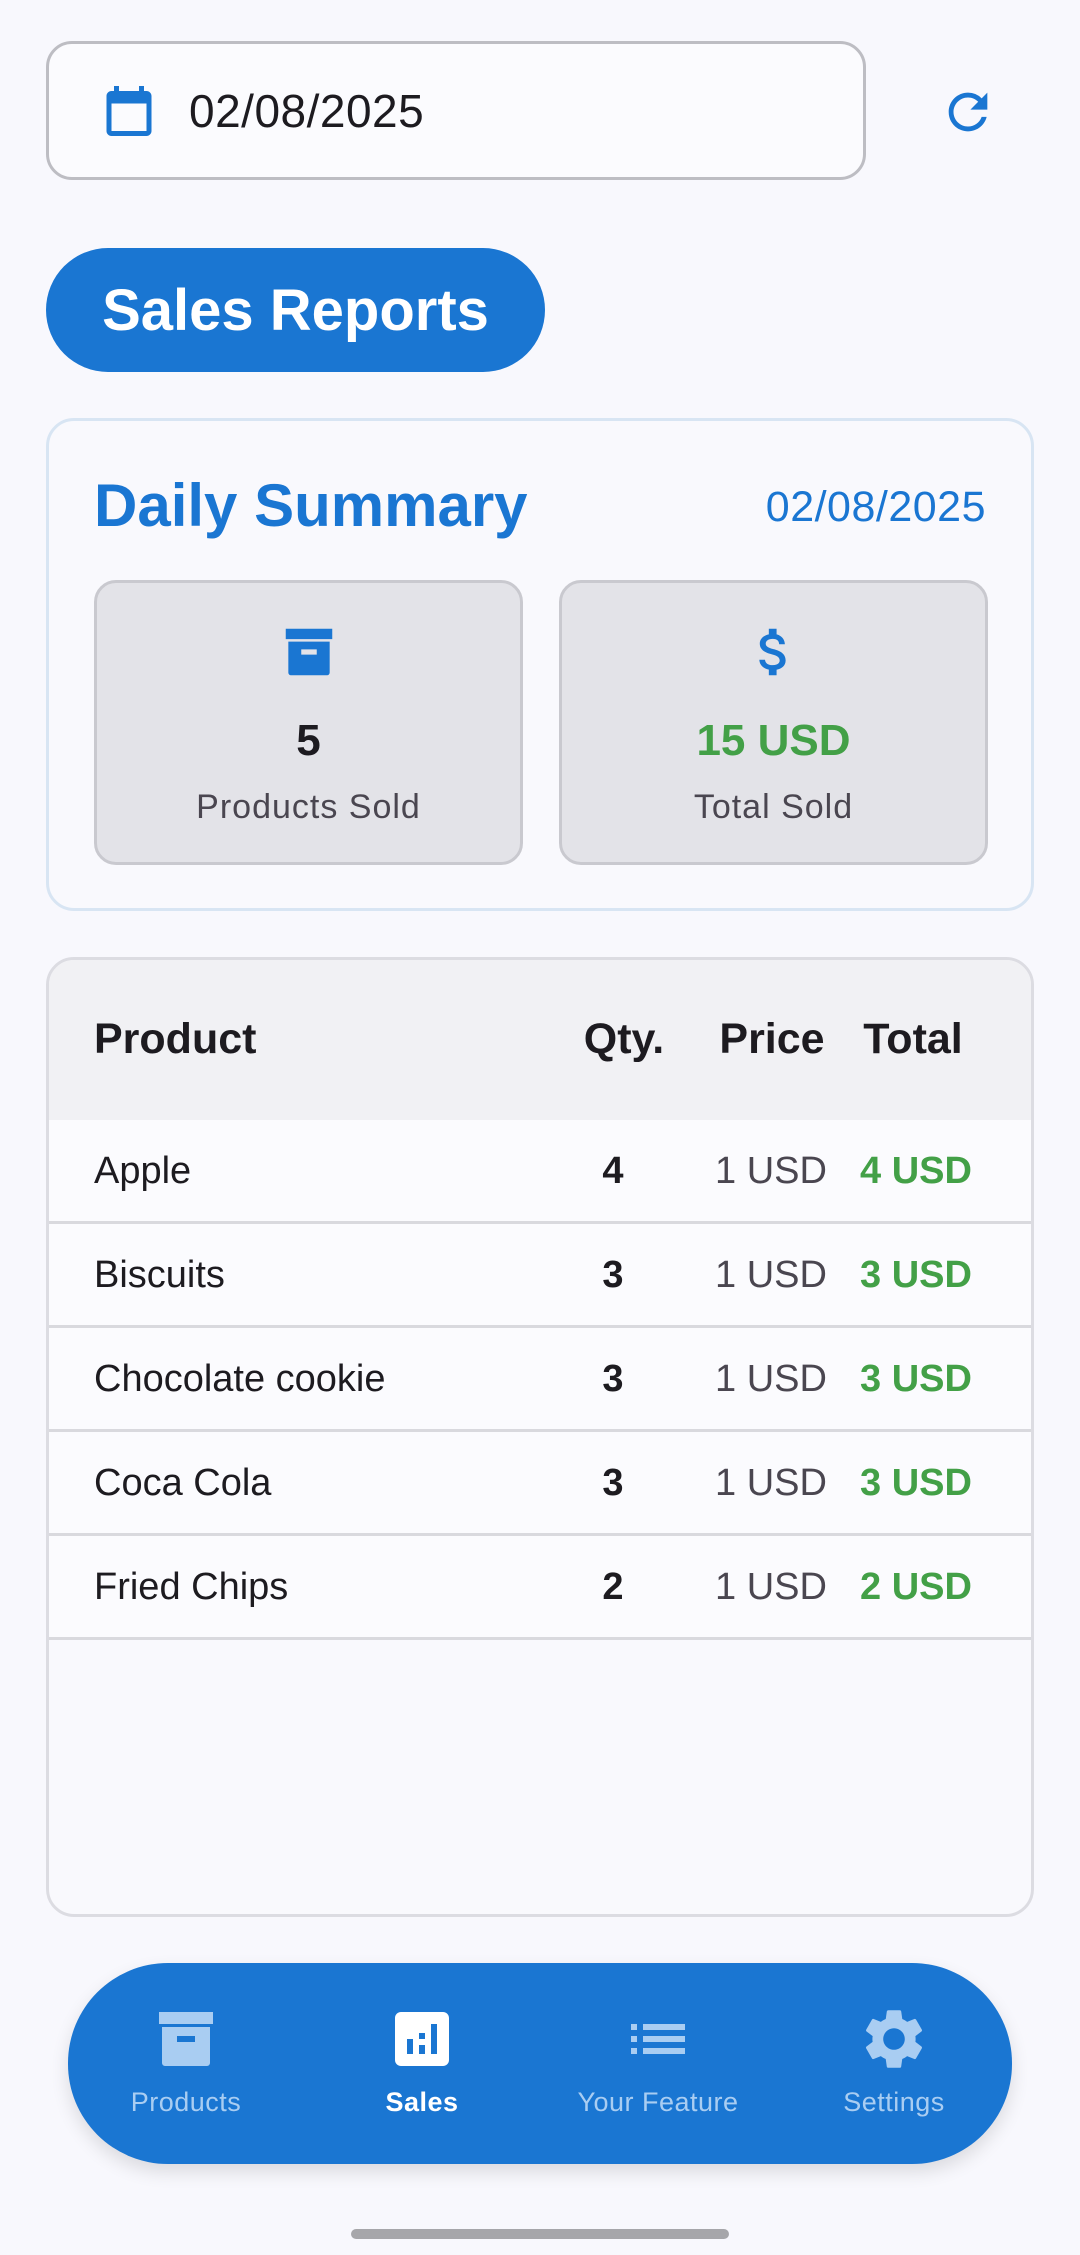 This screenshot has width=1080, height=2255. What do you see at coordinates (311, 505) in the screenshot?
I see `summary-title: Daily Summary` at bounding box center [311, 505].